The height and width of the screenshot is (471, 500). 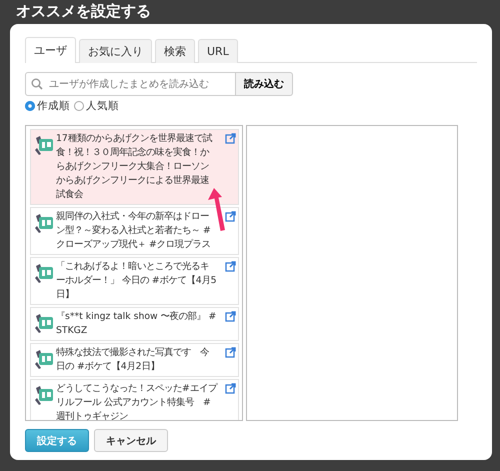 What do you see at coordinates (37, 84) in the screenshot?
I see `search-icon` at bounding box center [37, 84].